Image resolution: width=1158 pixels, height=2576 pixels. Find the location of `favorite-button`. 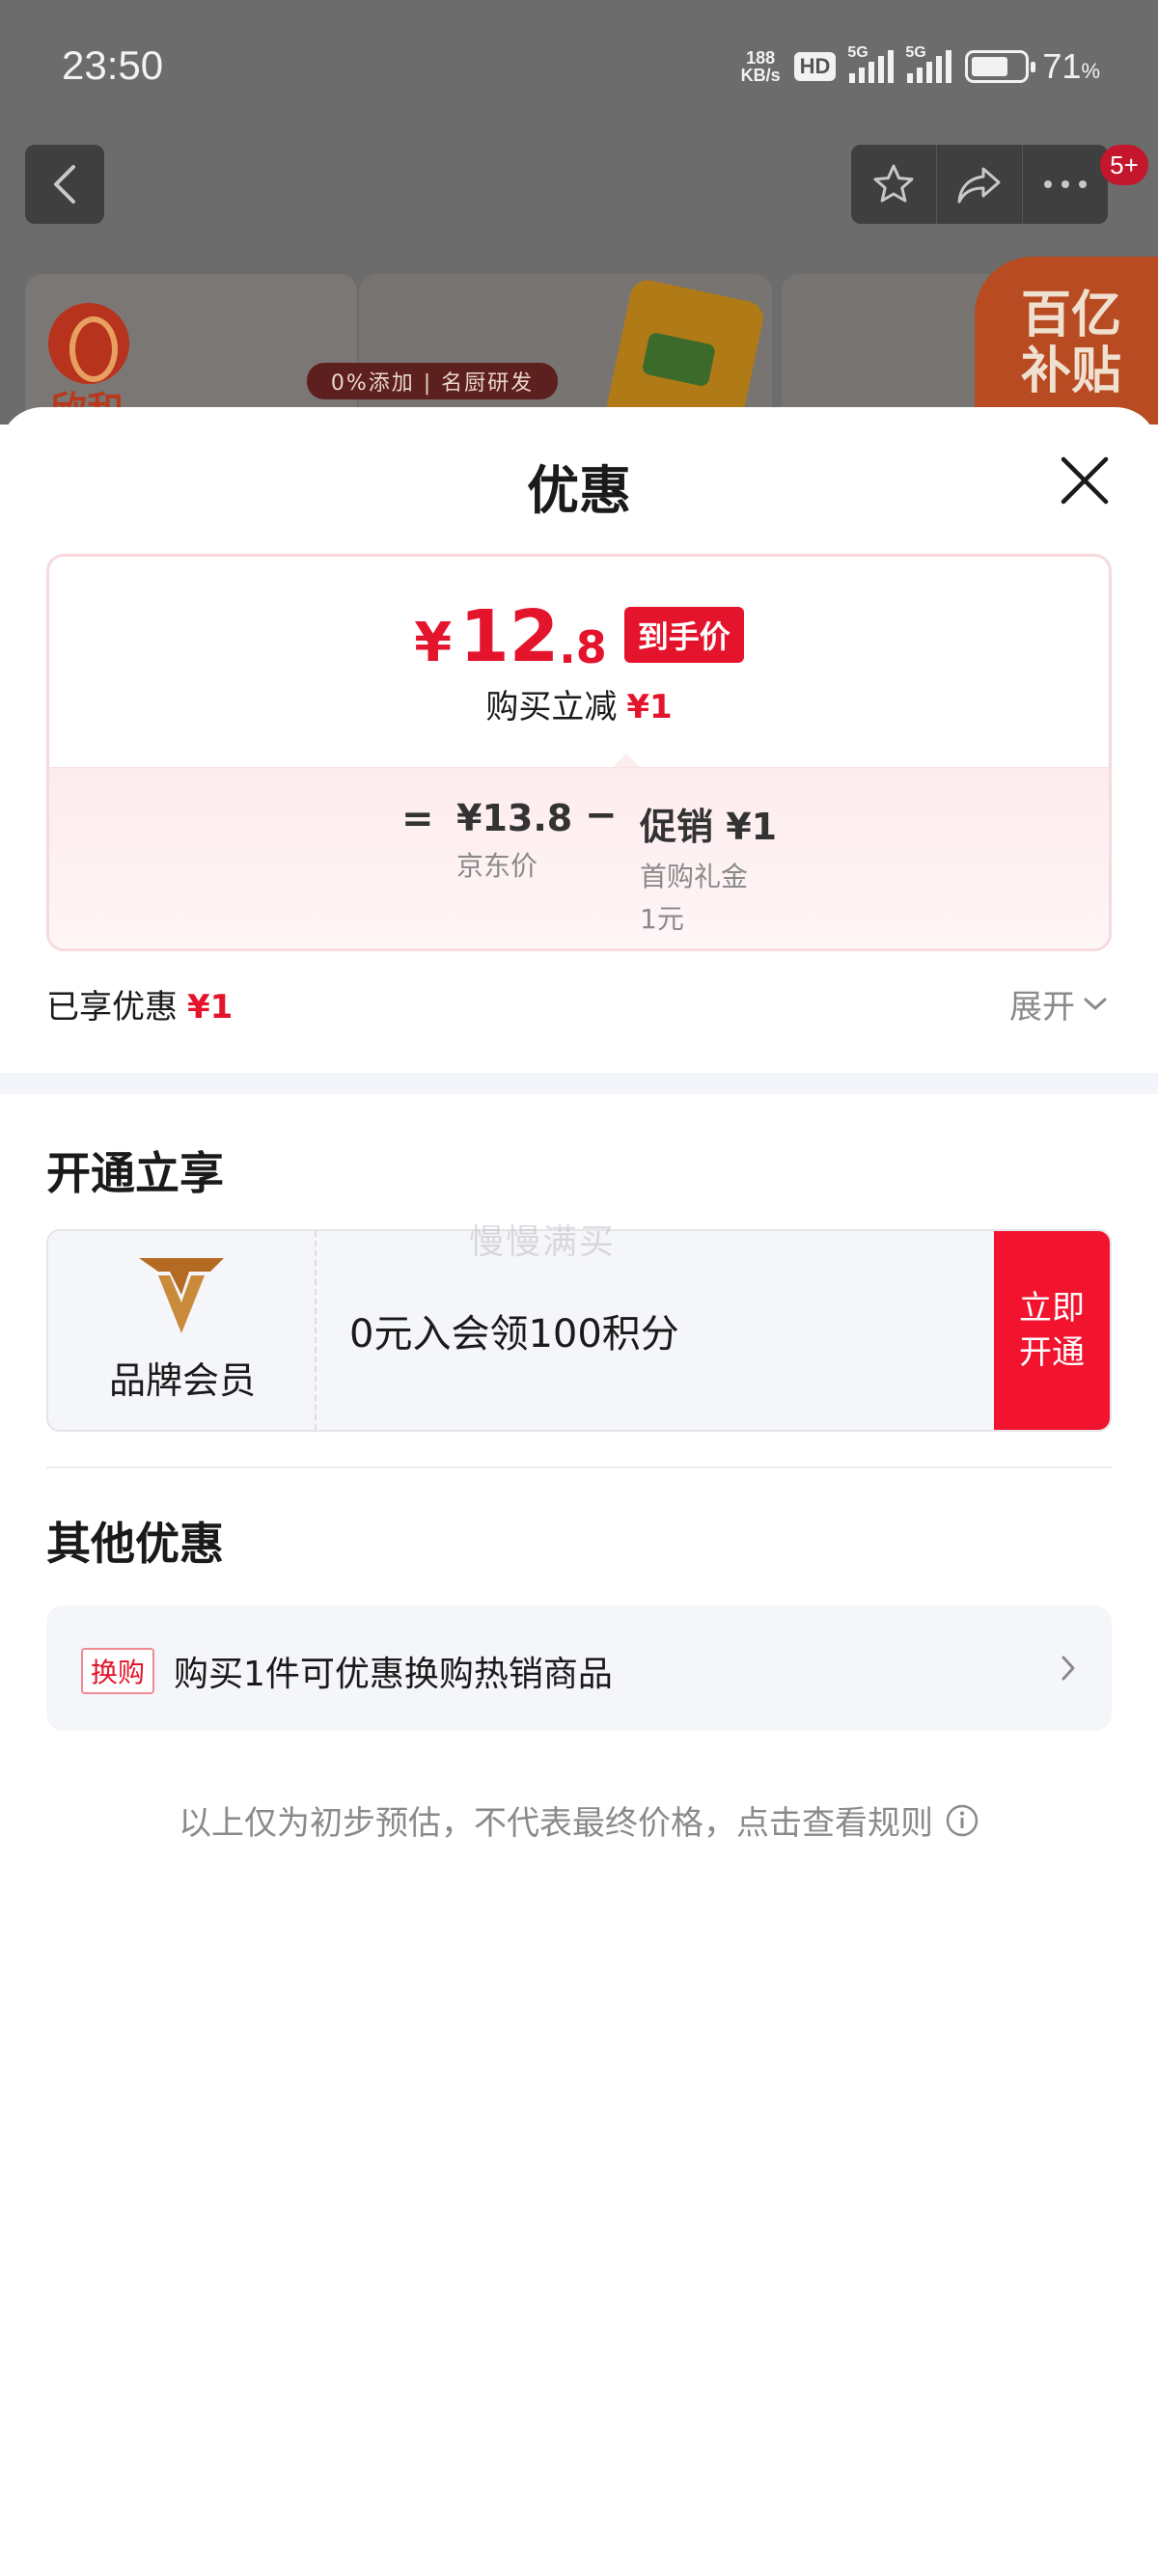

favorite-button is located at coordinates (894, 185).